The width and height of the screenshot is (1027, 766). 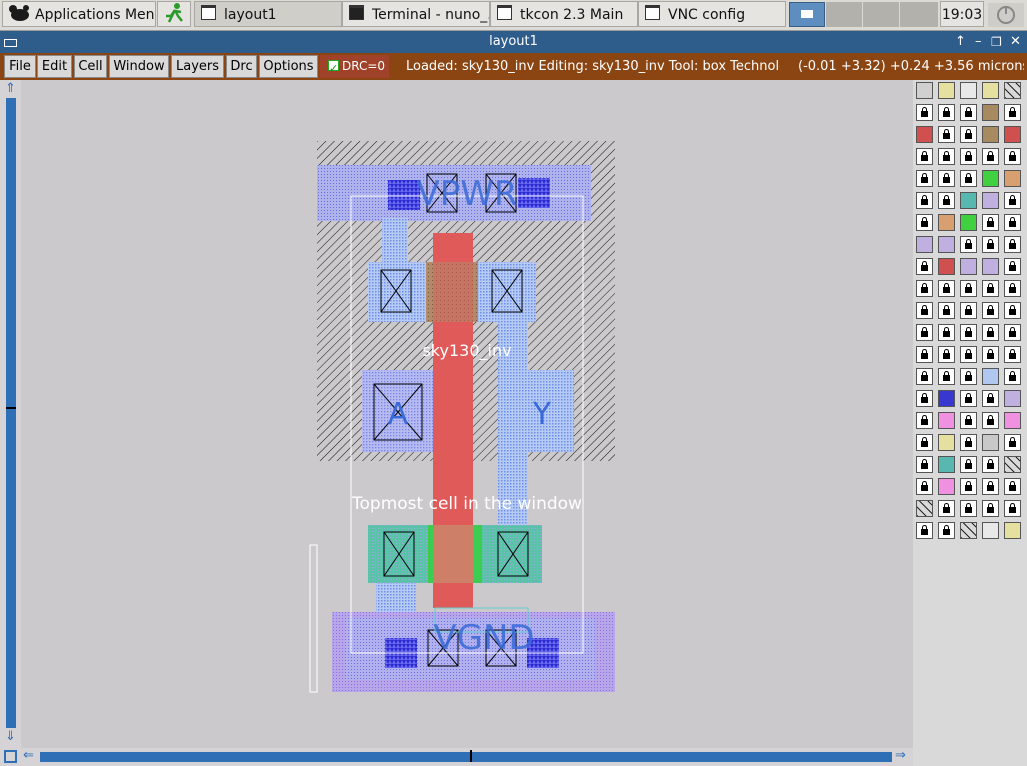 What do you see at coordinates (962, 14) in the screenshot?
I see `clock: 19:03` at bounding box center [962, 14].